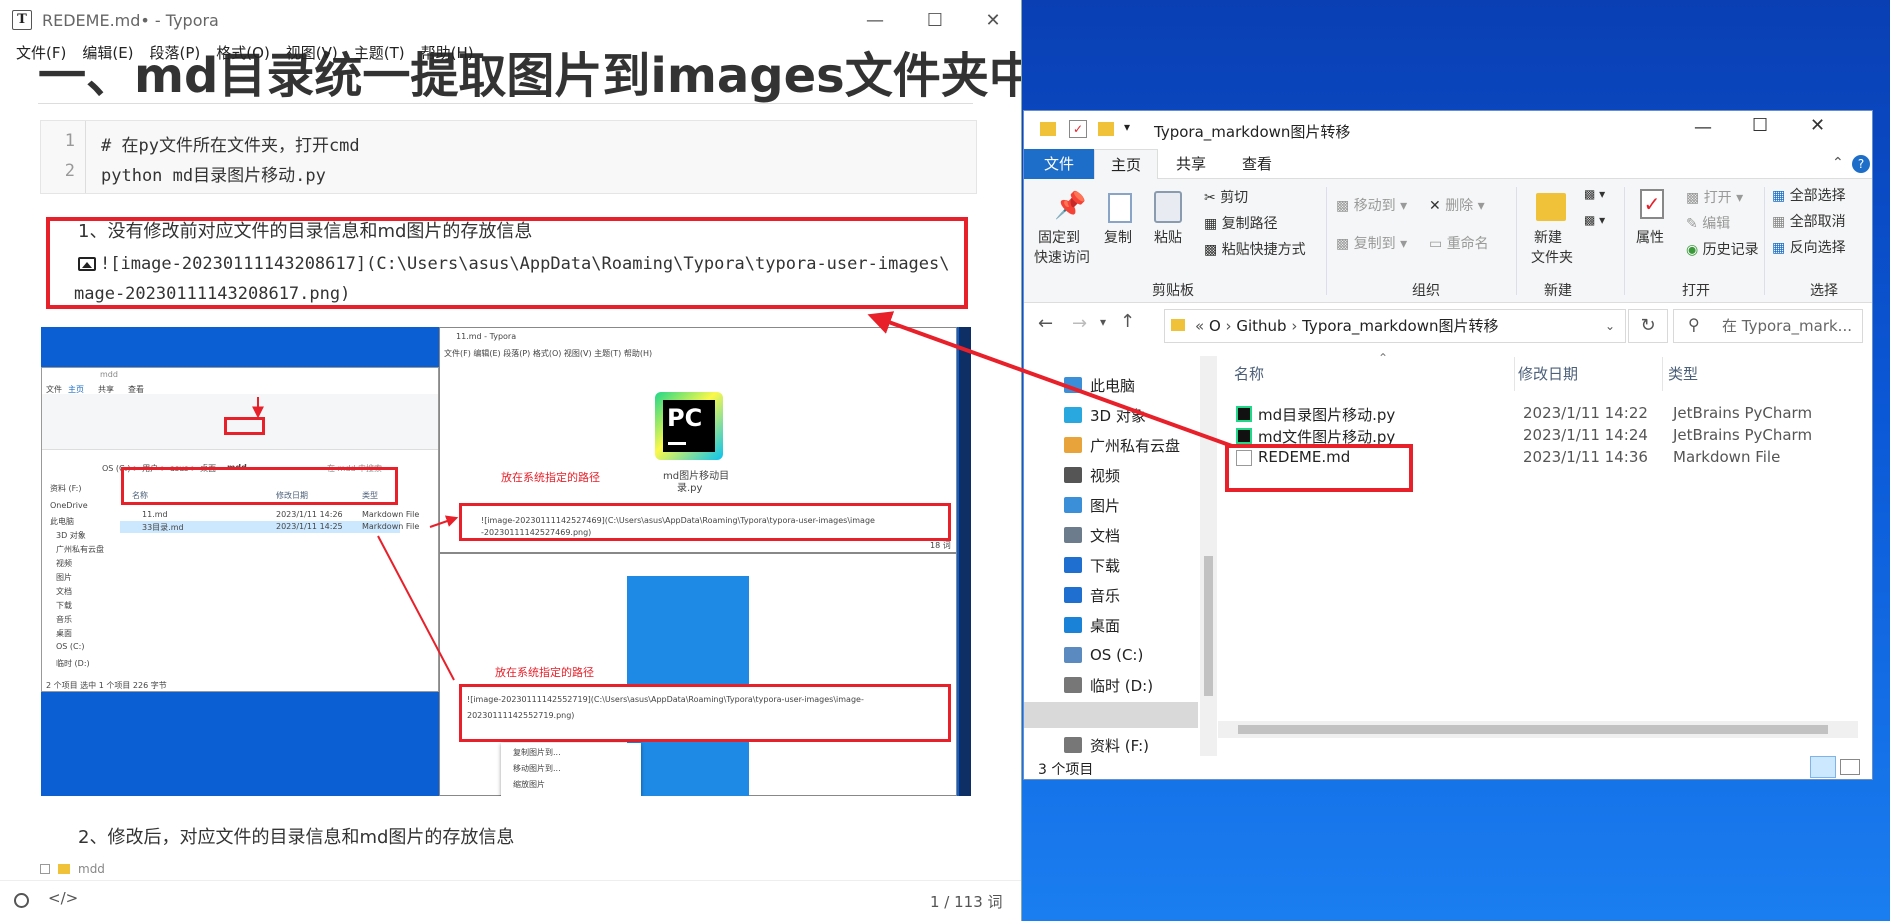 This screenshot has height=921, width=1890. I want to click on large-icons-view-icon, so click(1850, 767).